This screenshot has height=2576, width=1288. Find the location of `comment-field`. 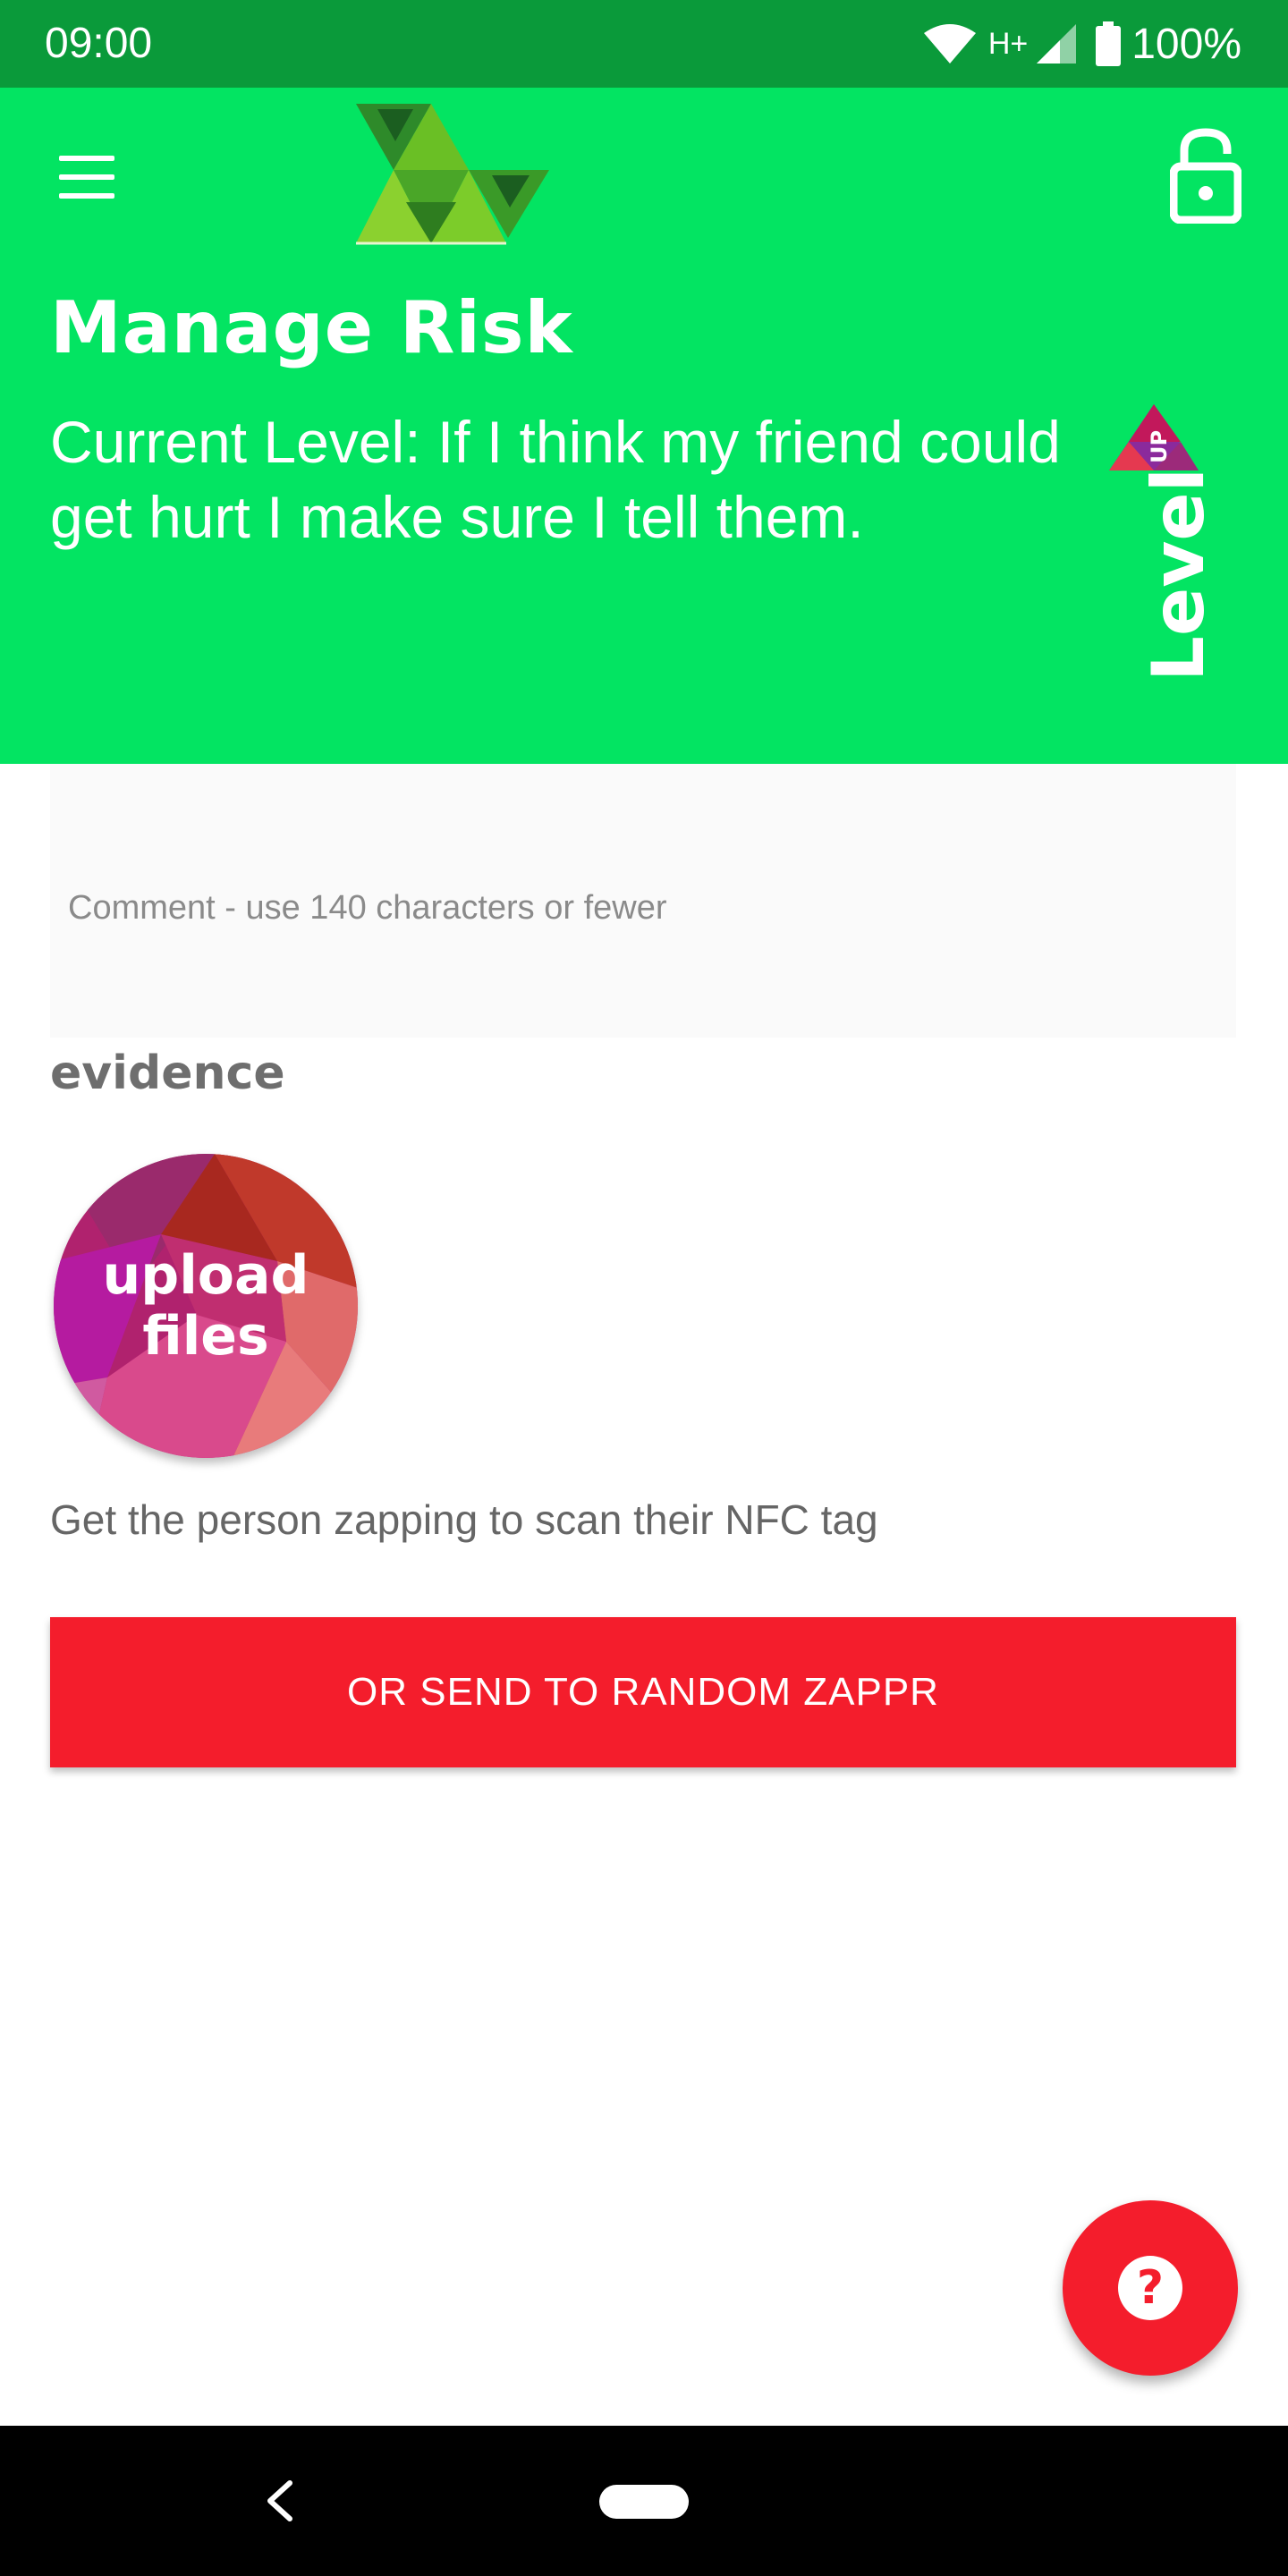

comment-field is located at coordinates (643, 901).